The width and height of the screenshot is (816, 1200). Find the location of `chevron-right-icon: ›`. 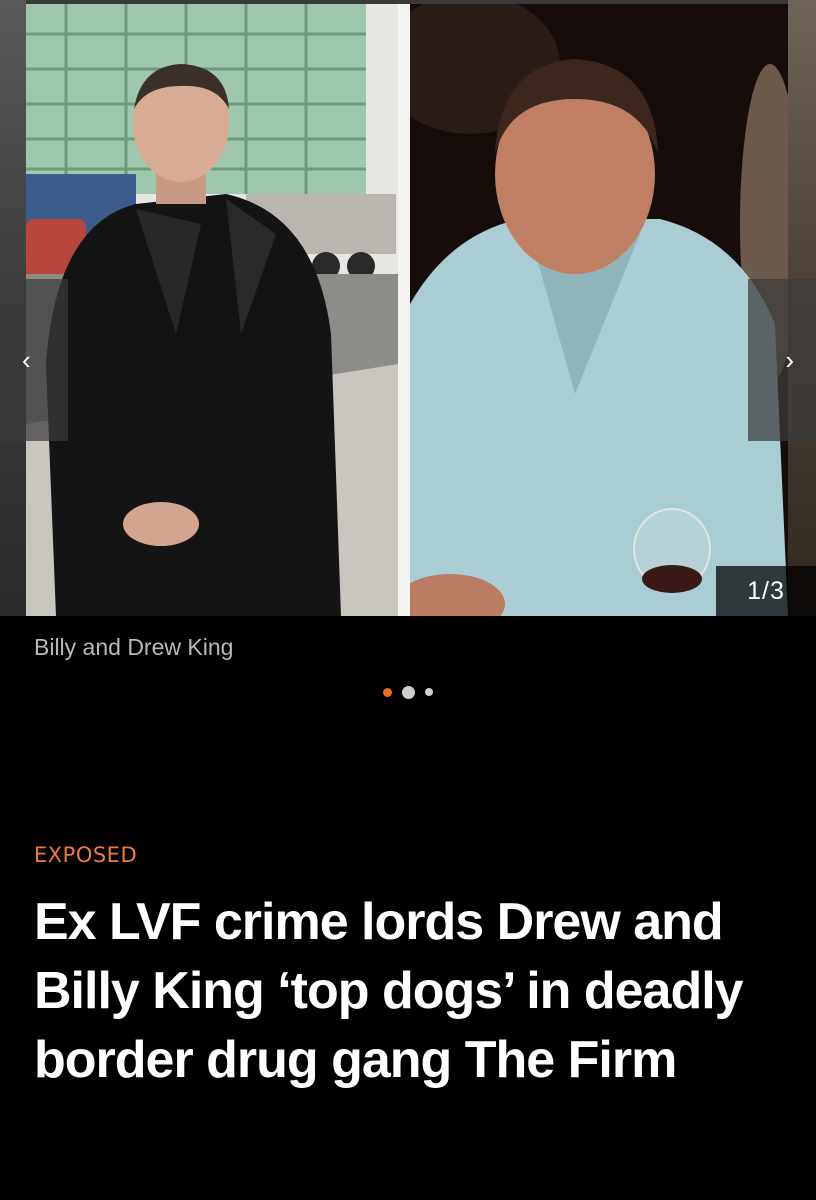

chevron-right-icon: › is located at coordinates (789, 359).